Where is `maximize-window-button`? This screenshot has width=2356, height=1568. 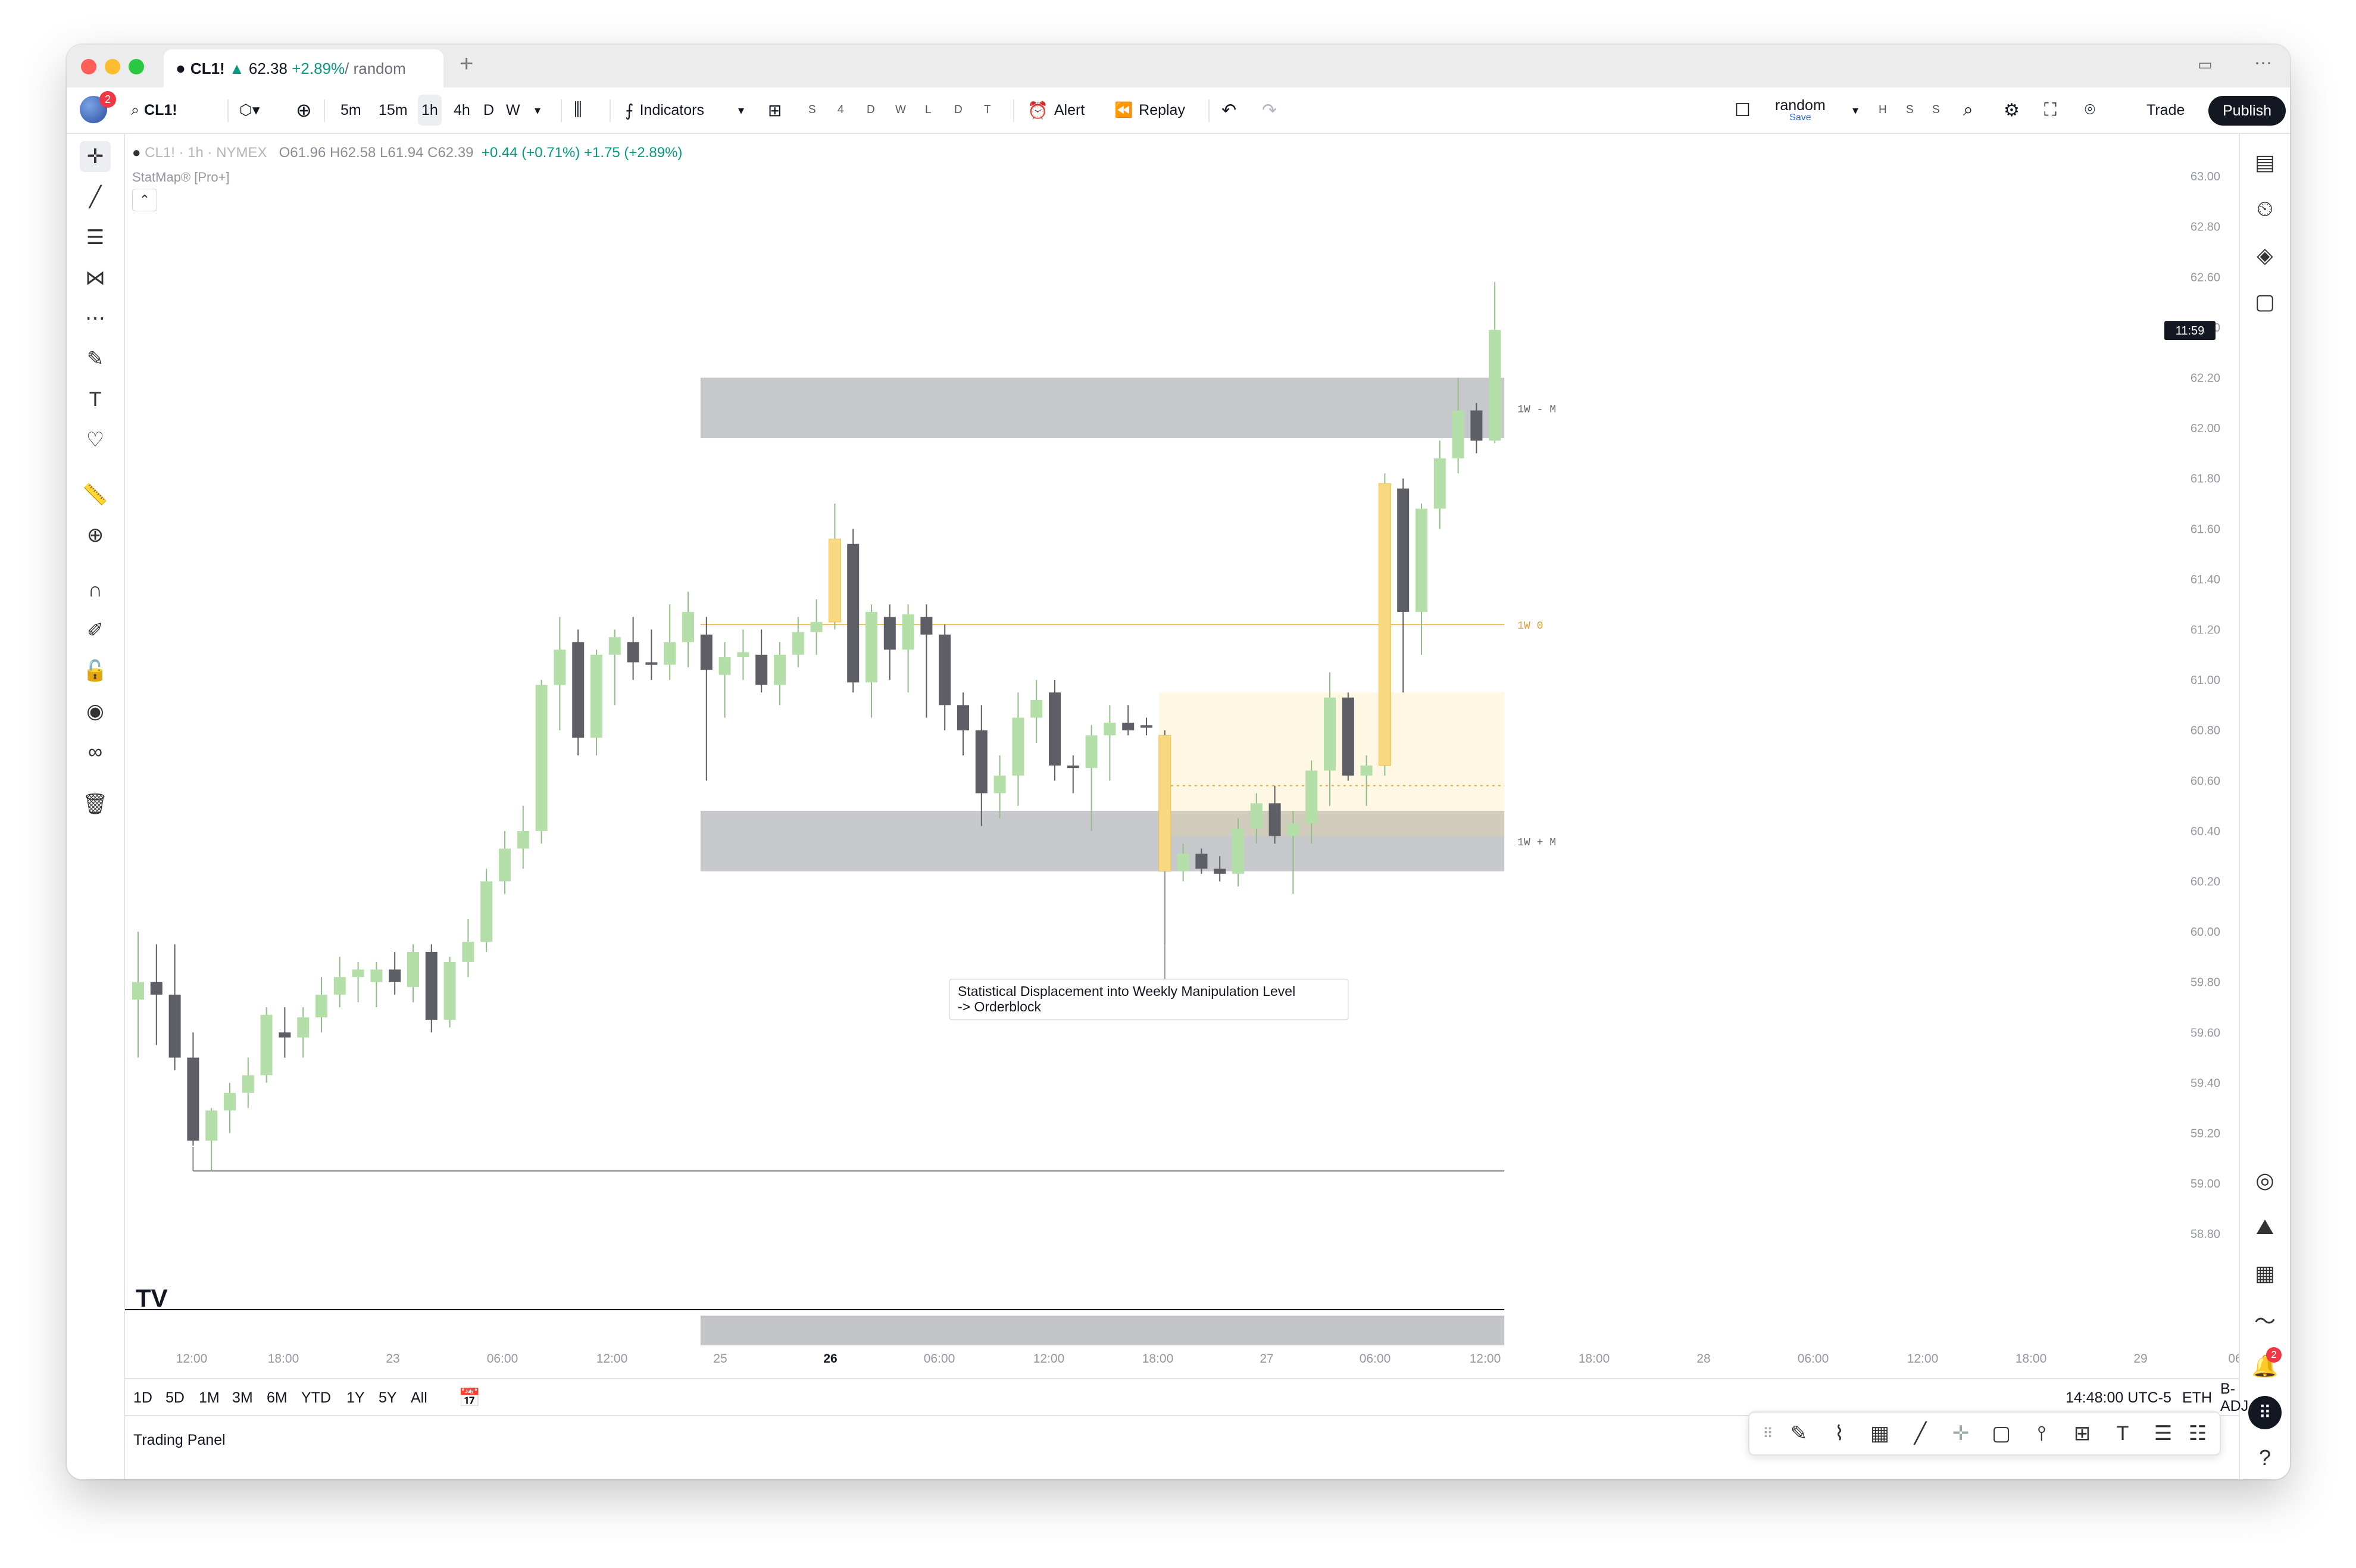
maximize-window-button is located at coordinates (136, 66).